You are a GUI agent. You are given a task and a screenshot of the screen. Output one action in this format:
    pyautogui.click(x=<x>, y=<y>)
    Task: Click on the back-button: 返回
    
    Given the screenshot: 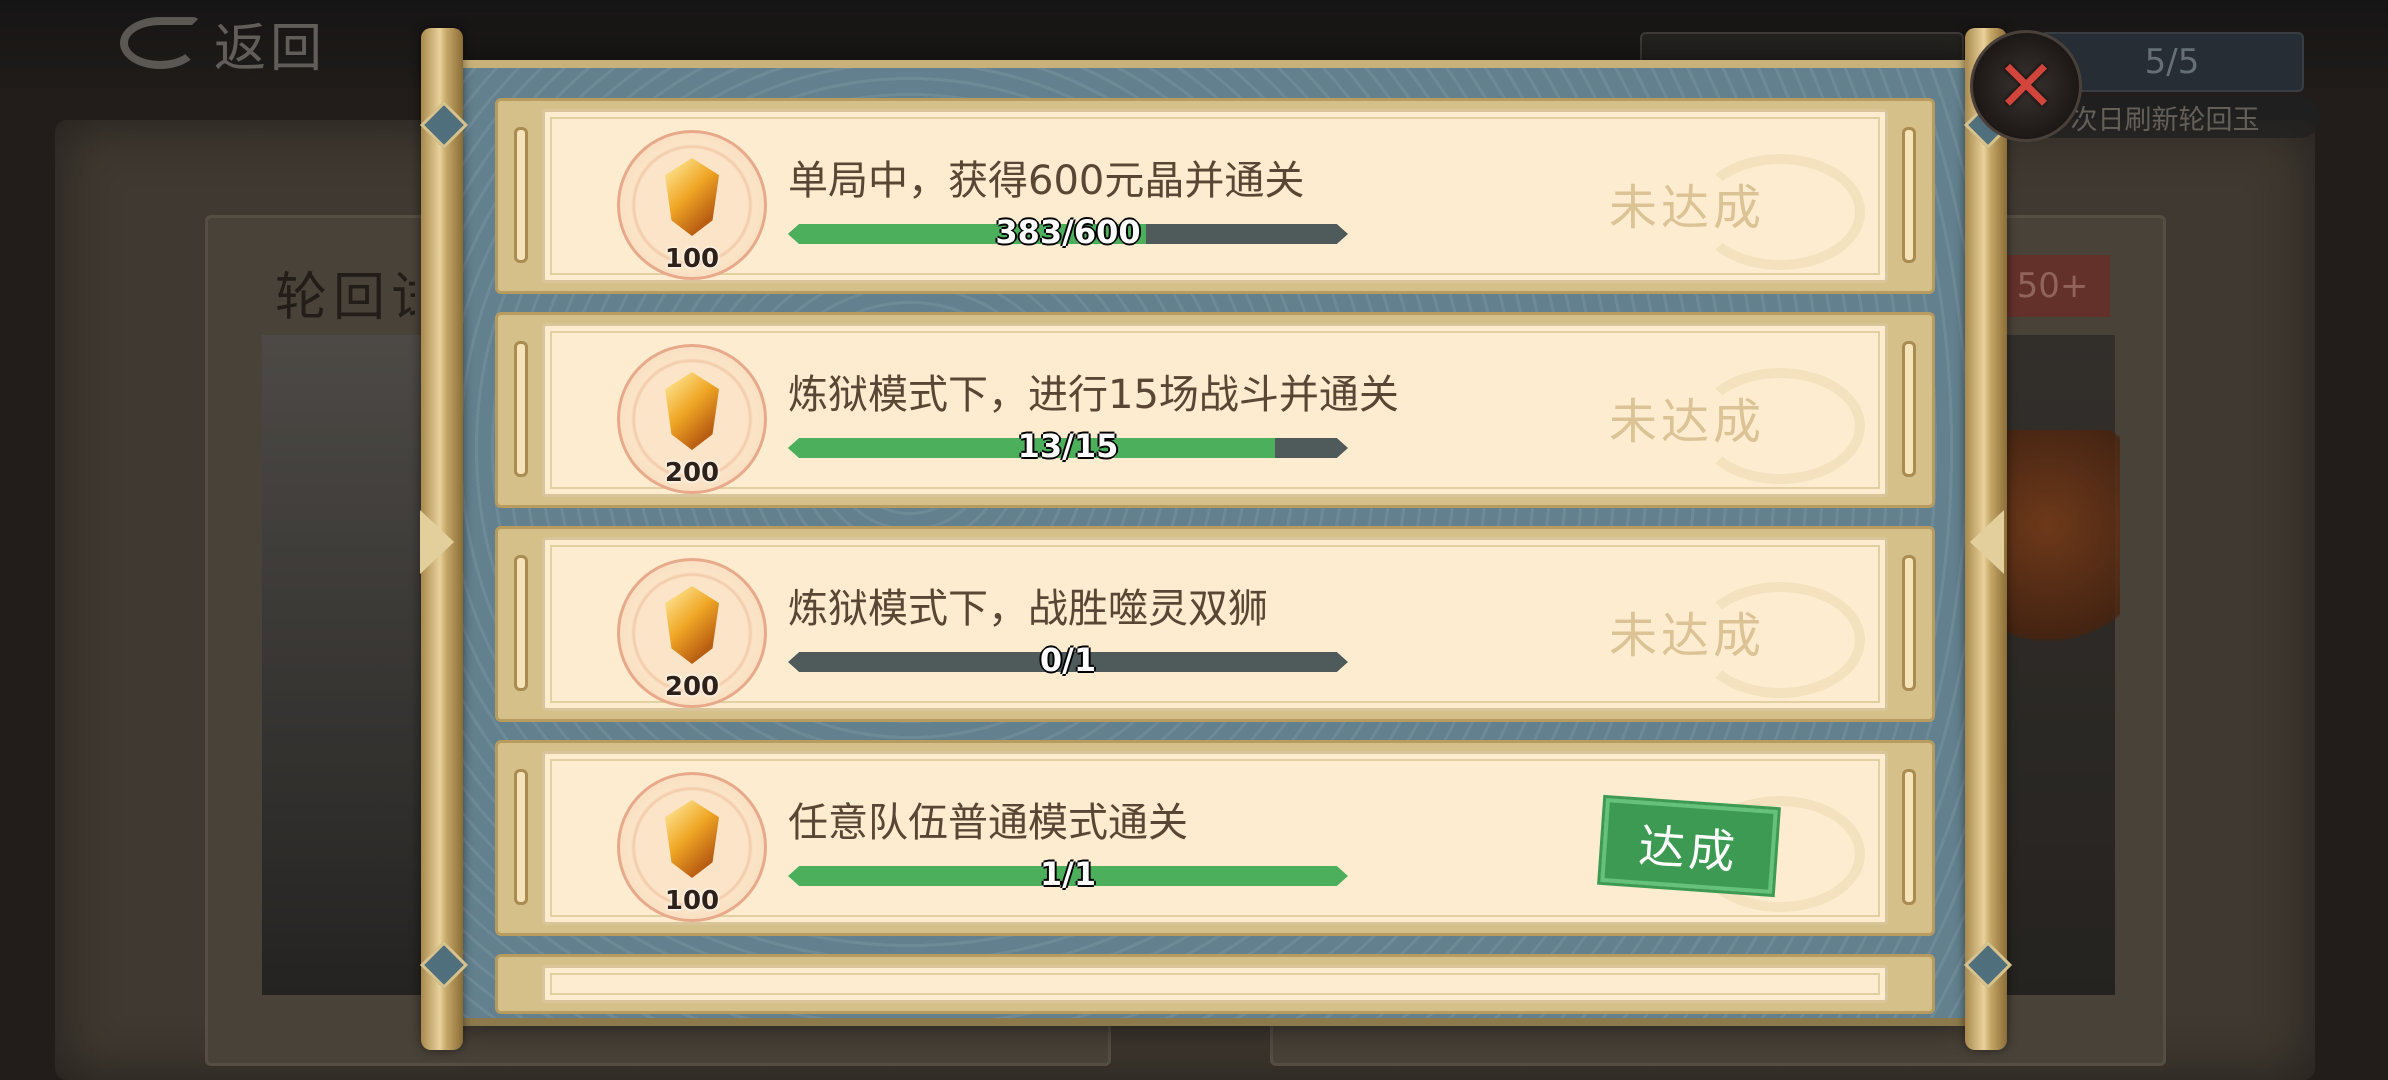 What is the action you would take?
    pyautogui.click(x=223, y=43)
    